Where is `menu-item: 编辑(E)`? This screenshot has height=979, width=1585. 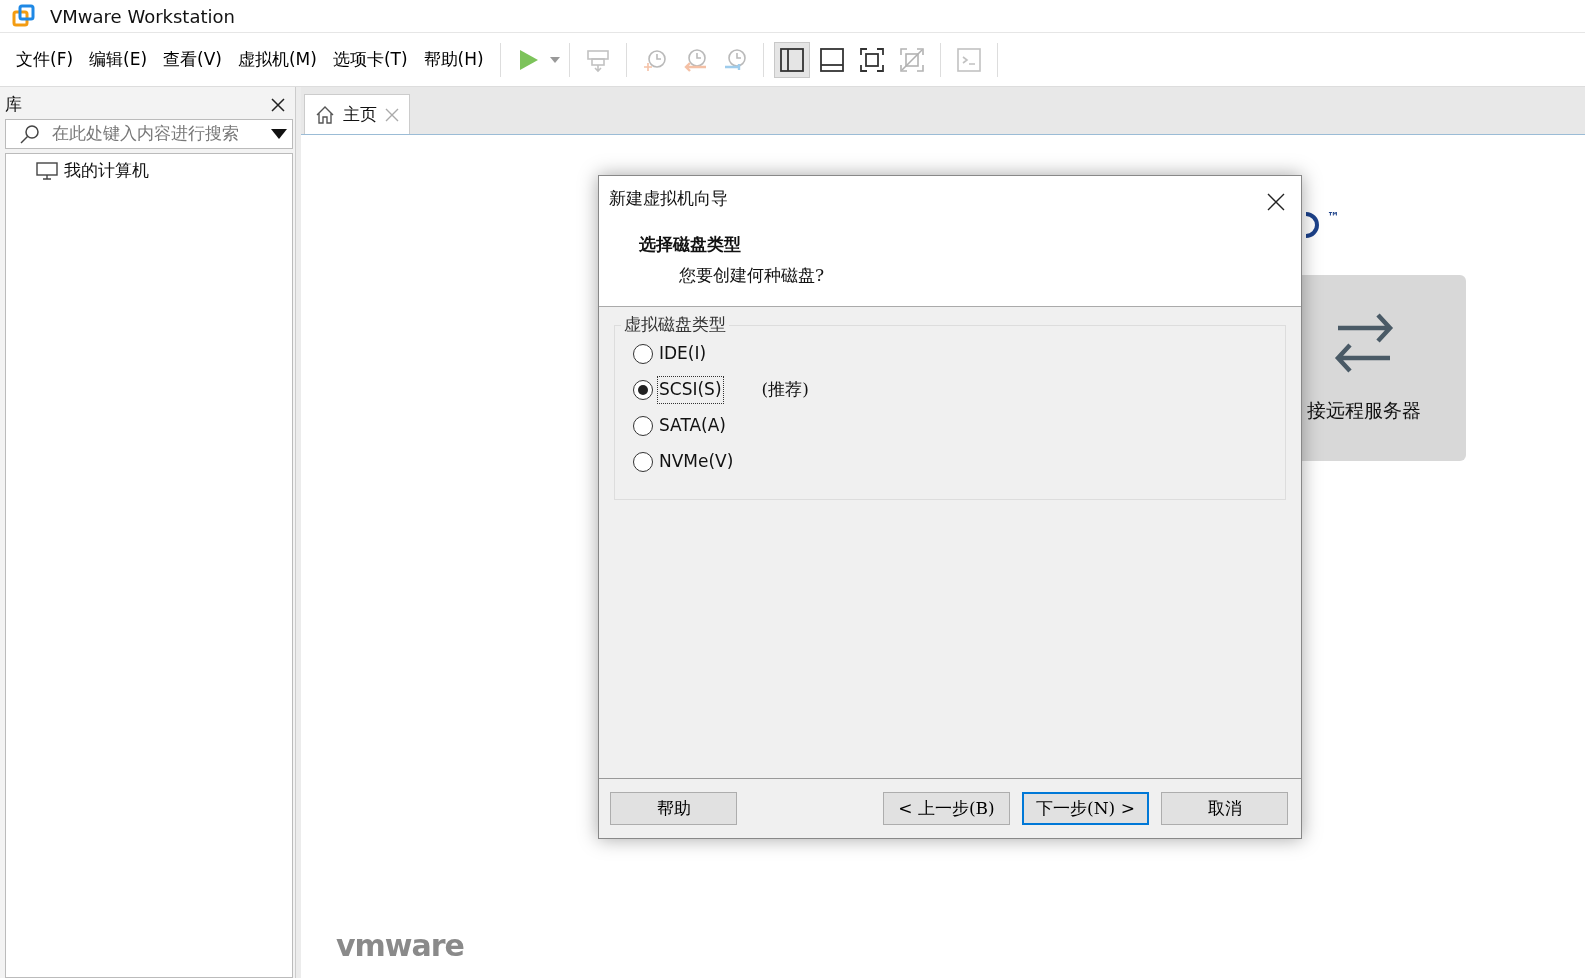 menu-item: 编辑(E) is located at coordinates (118, 59).